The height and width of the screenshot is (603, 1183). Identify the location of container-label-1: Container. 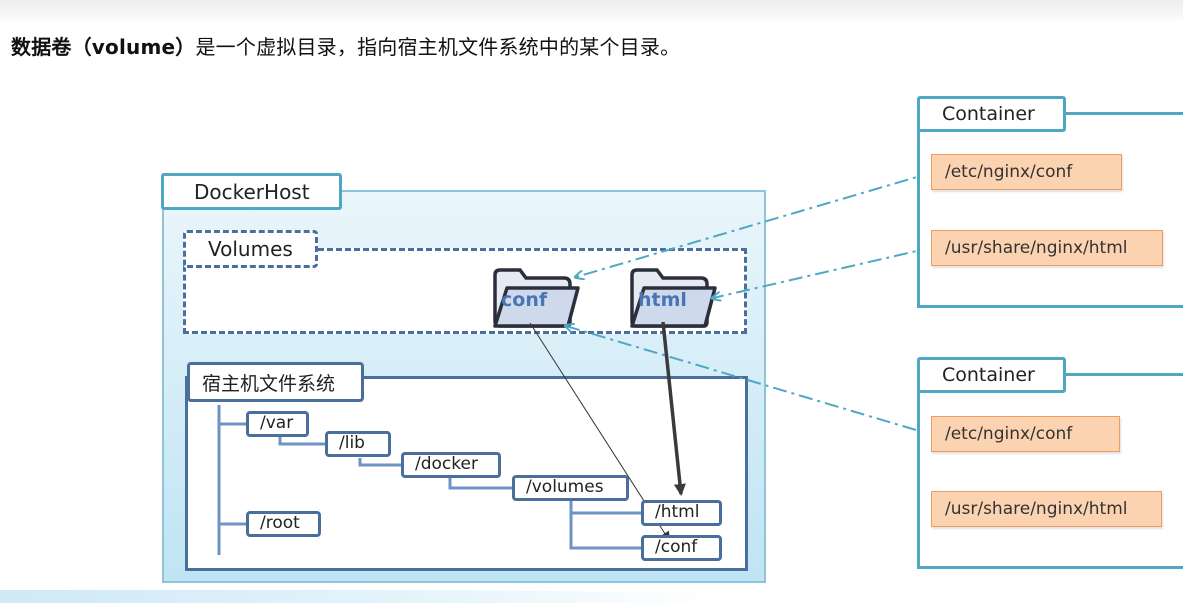
(991, 114).